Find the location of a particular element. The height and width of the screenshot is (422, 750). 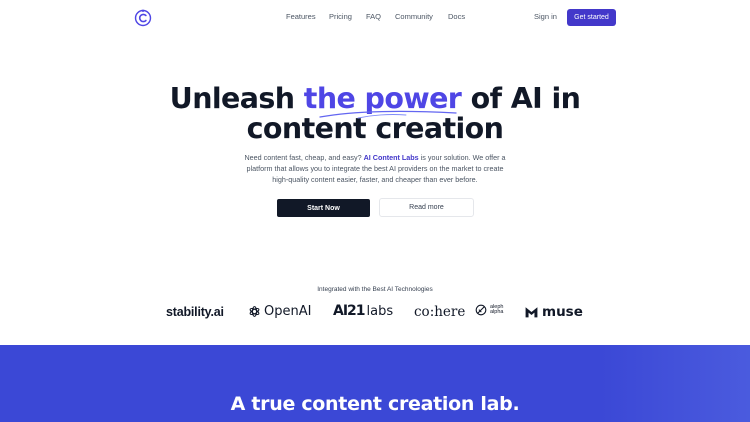

ai21-text-light: labs is located at coordinates (380, 311).